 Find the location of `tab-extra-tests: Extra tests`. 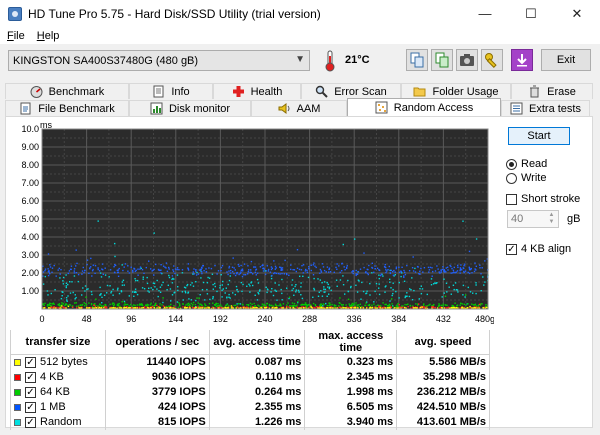

tab-extra-tests: Extra tests is located at coordinates (545, 108).